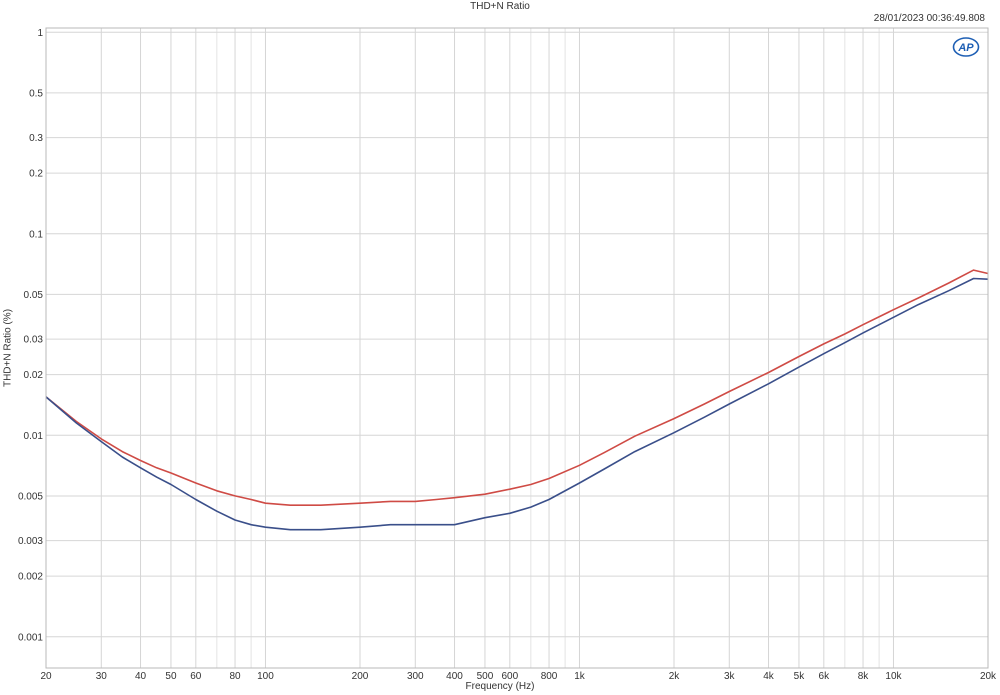  Describe the element at coordinates (415, 676) in the screenshot. I see `x-tick-label: 300` at that location.